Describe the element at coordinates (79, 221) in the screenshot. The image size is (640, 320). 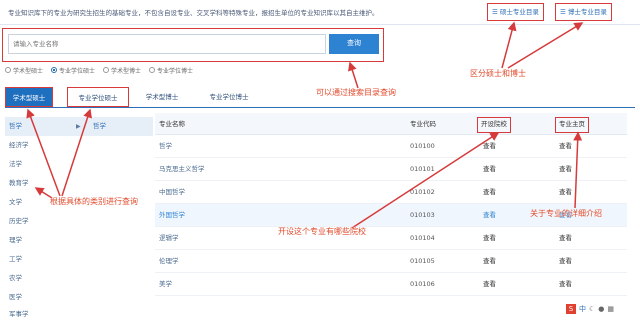
I see `category-item: 历史学` at that location.